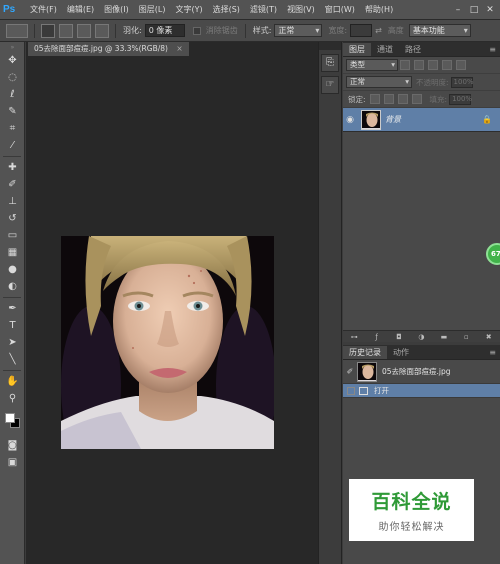  Describe the element at coordinates (466, 337) in the screenshot. I see `new-layer-icon: ▫` at that location.